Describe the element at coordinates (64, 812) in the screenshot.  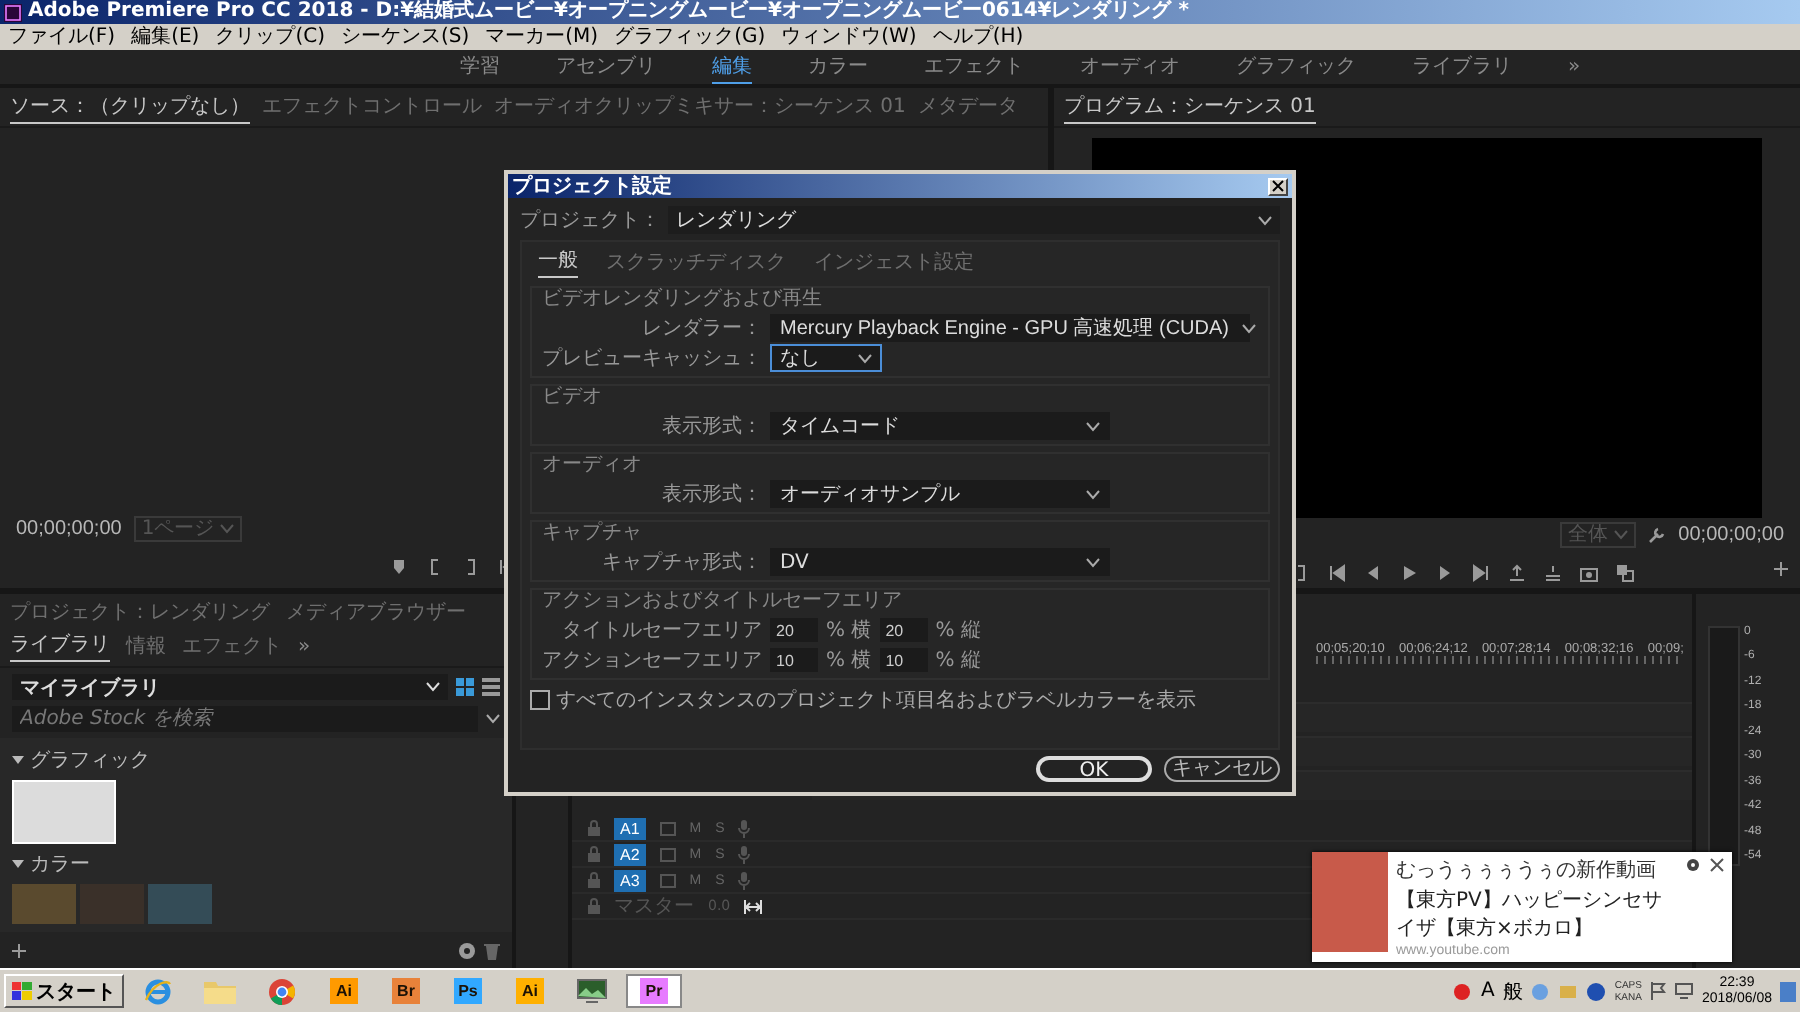
I see `graphic-thumbnail` at that location.